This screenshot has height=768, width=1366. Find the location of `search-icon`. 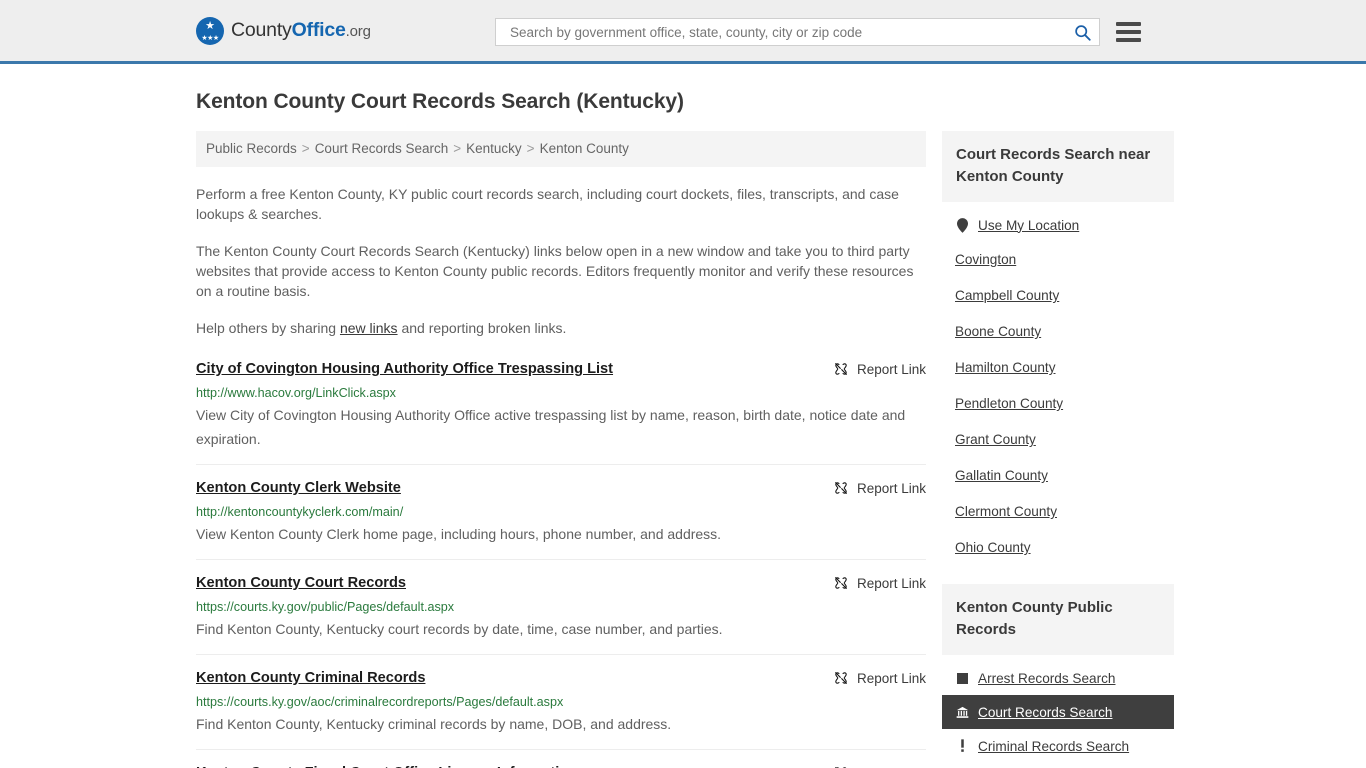

search-icon is located at coordinates (1082, 32).